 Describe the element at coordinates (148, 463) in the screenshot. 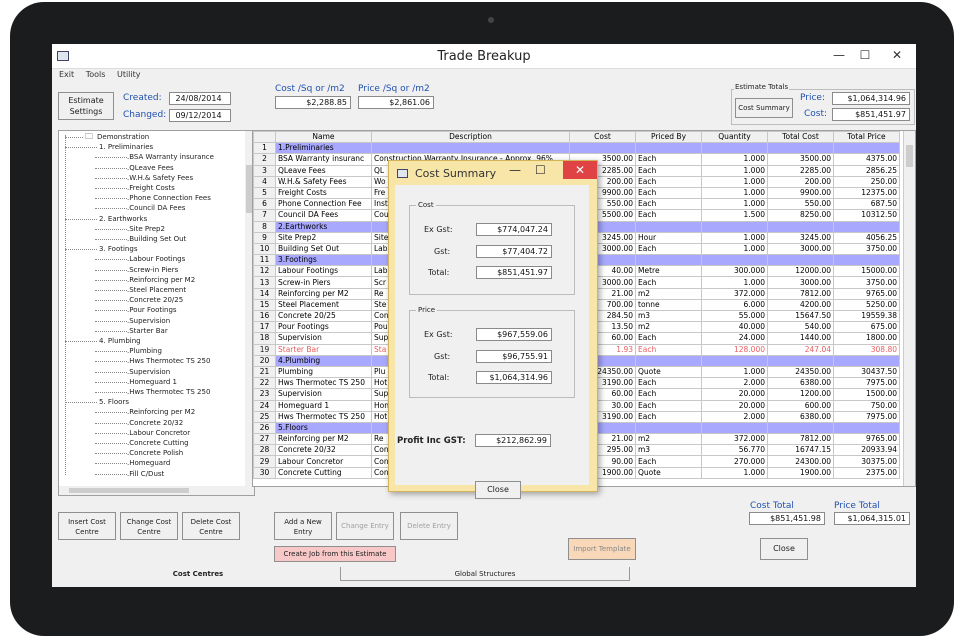

I see `tree-item: .Homeguard` at that location.